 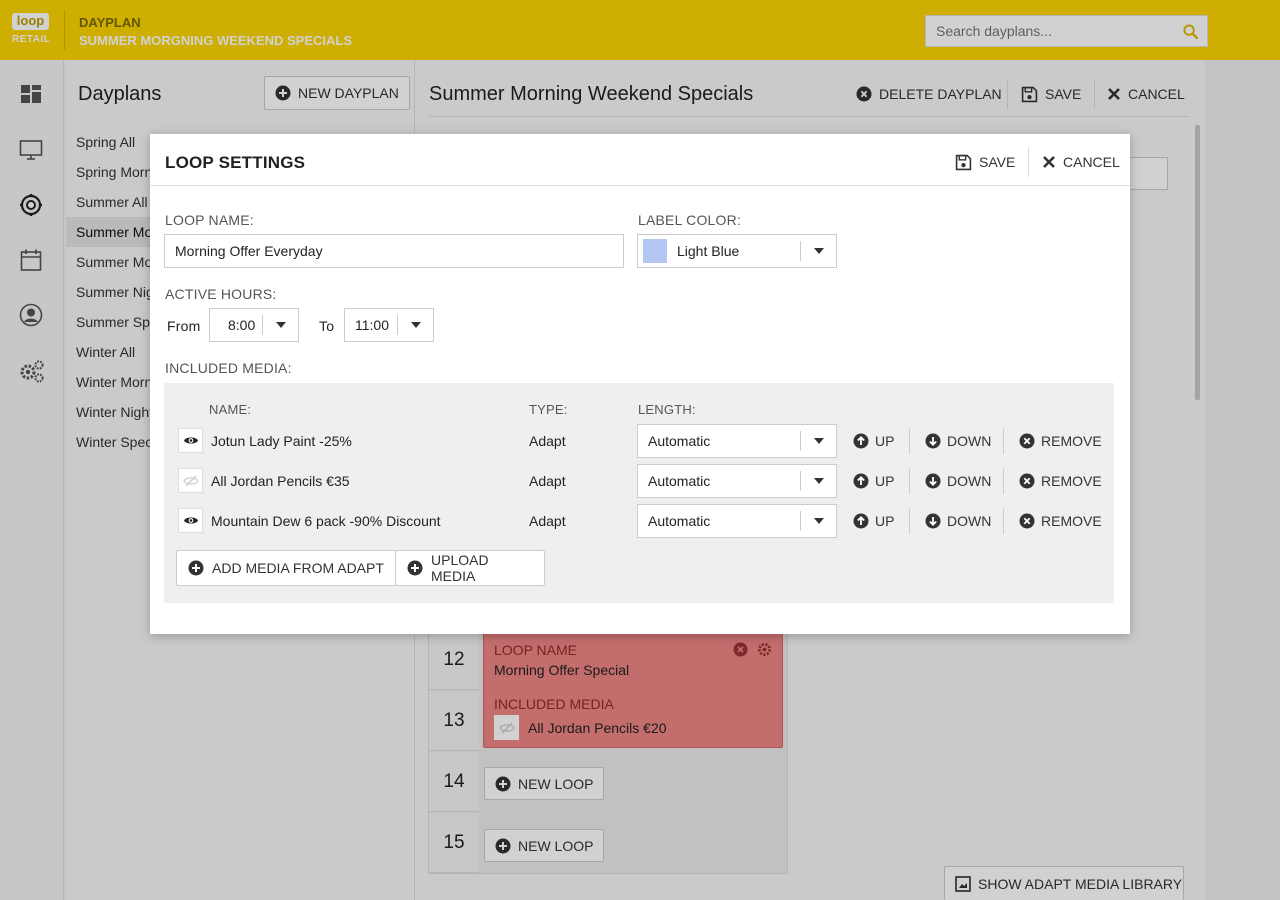 I want to click on media-name: Mountain Dew 6 pack -90% Discount, so click(x=326, y=521).